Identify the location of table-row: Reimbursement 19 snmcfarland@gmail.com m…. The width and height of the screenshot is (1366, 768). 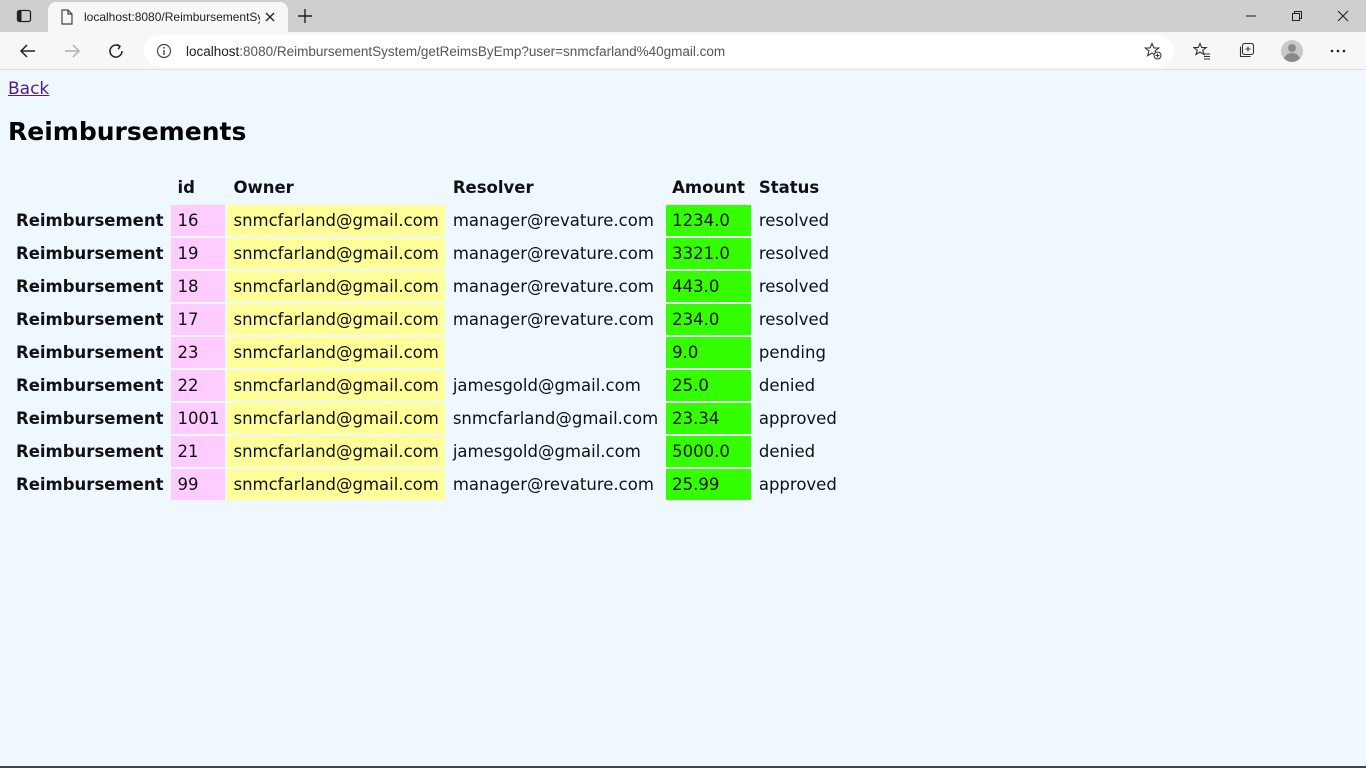
(426, 253).